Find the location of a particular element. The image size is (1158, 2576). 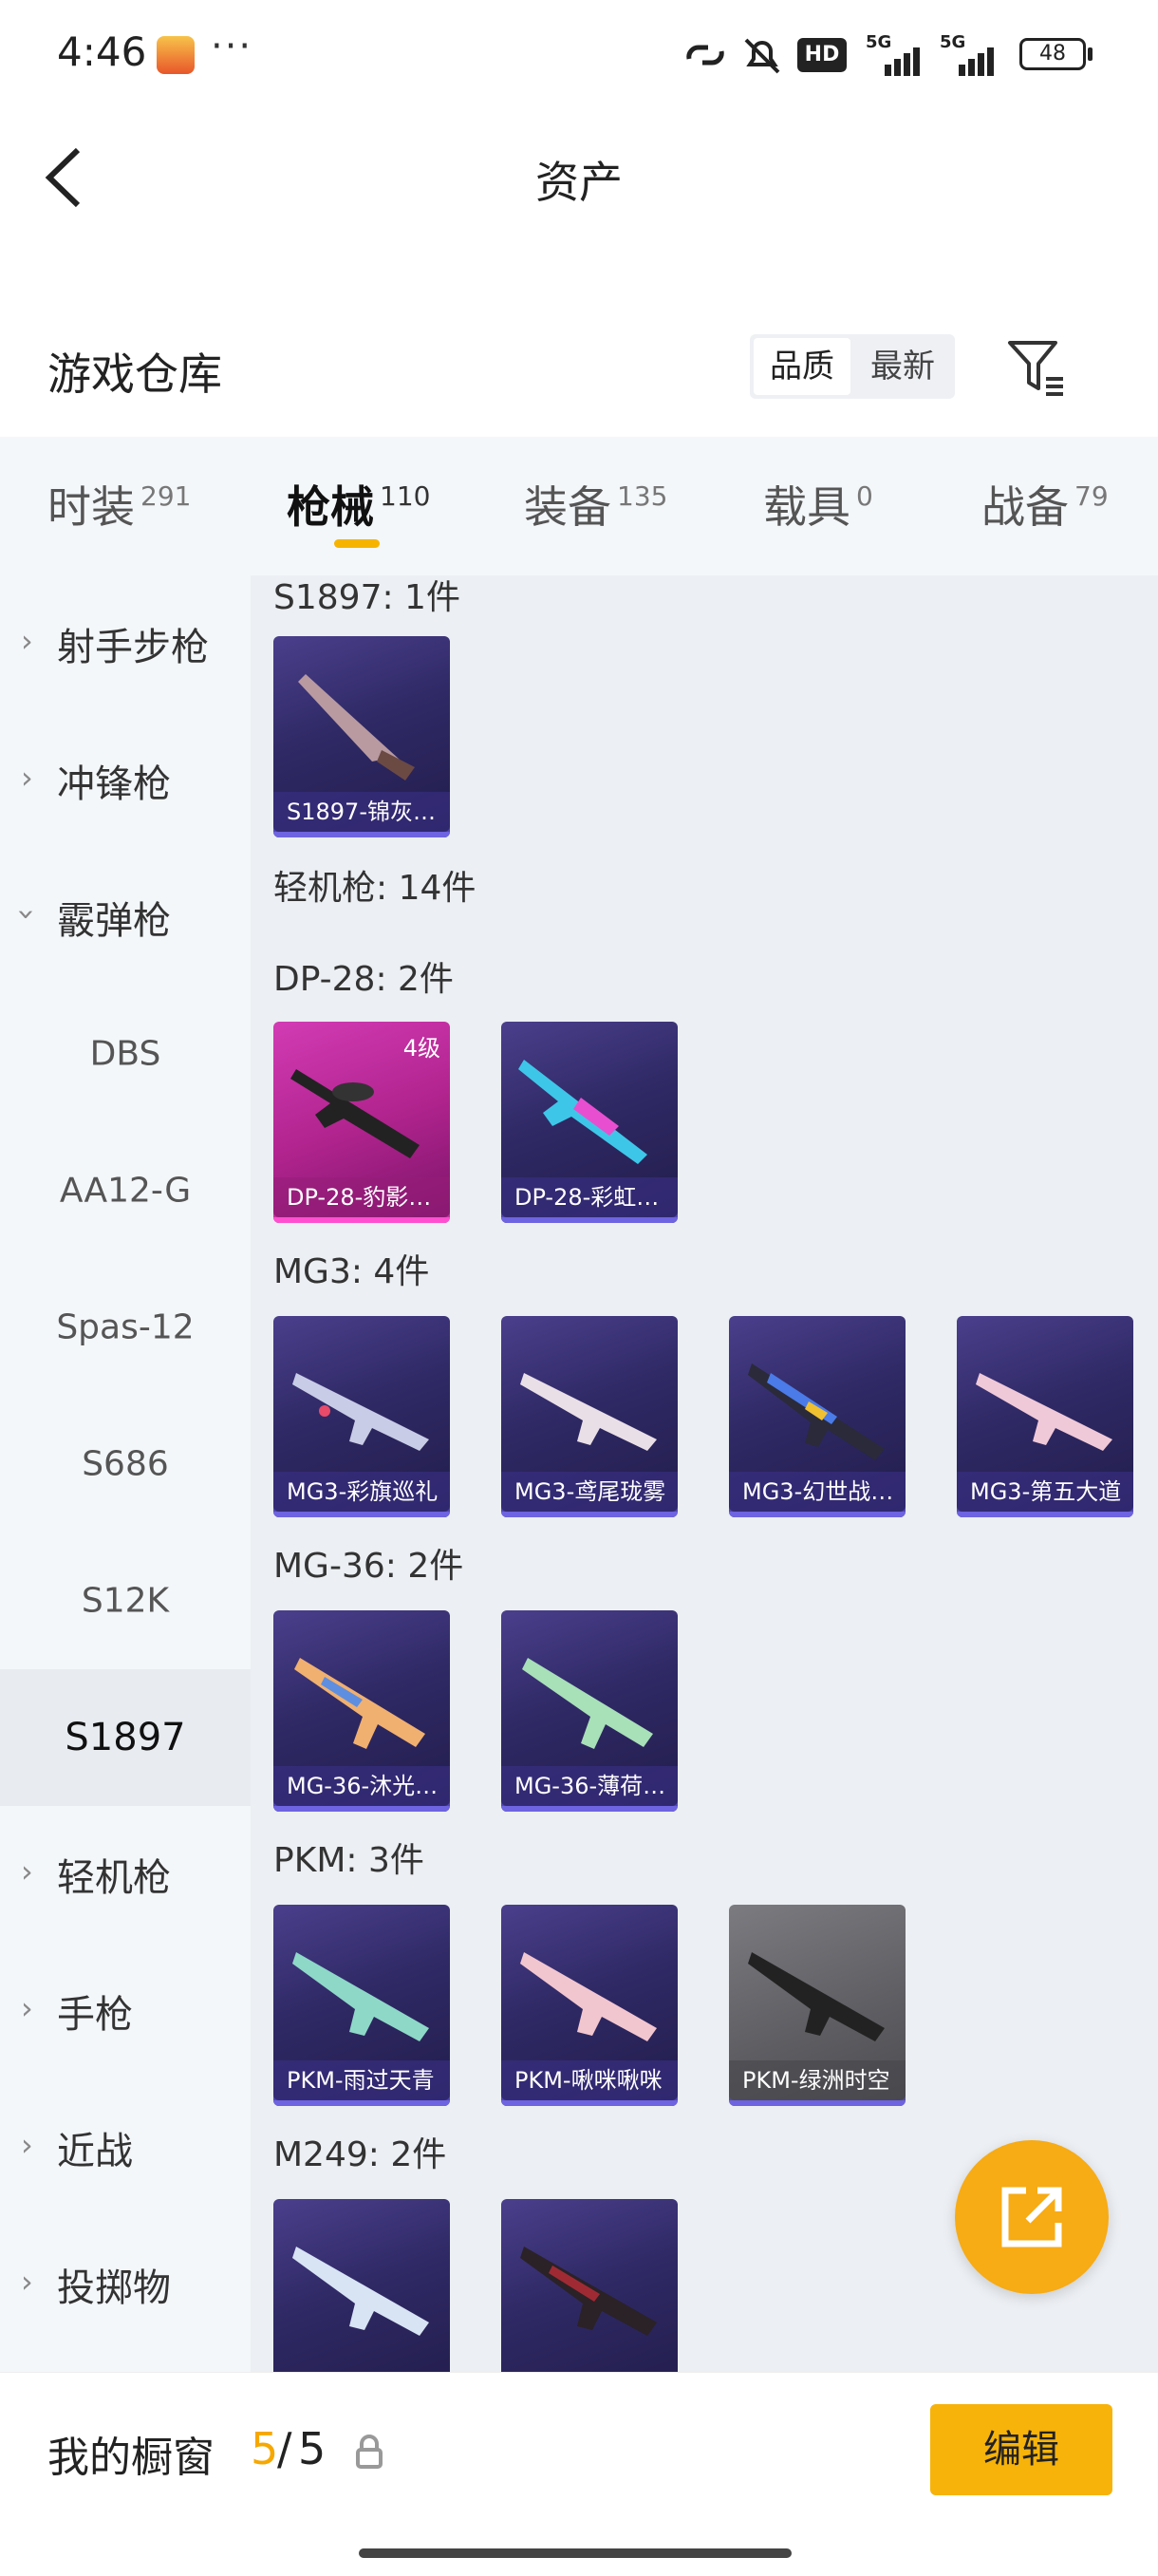

weapon-card: MG3-鸢尾珑雾 is located at coordinates (589, 1416).